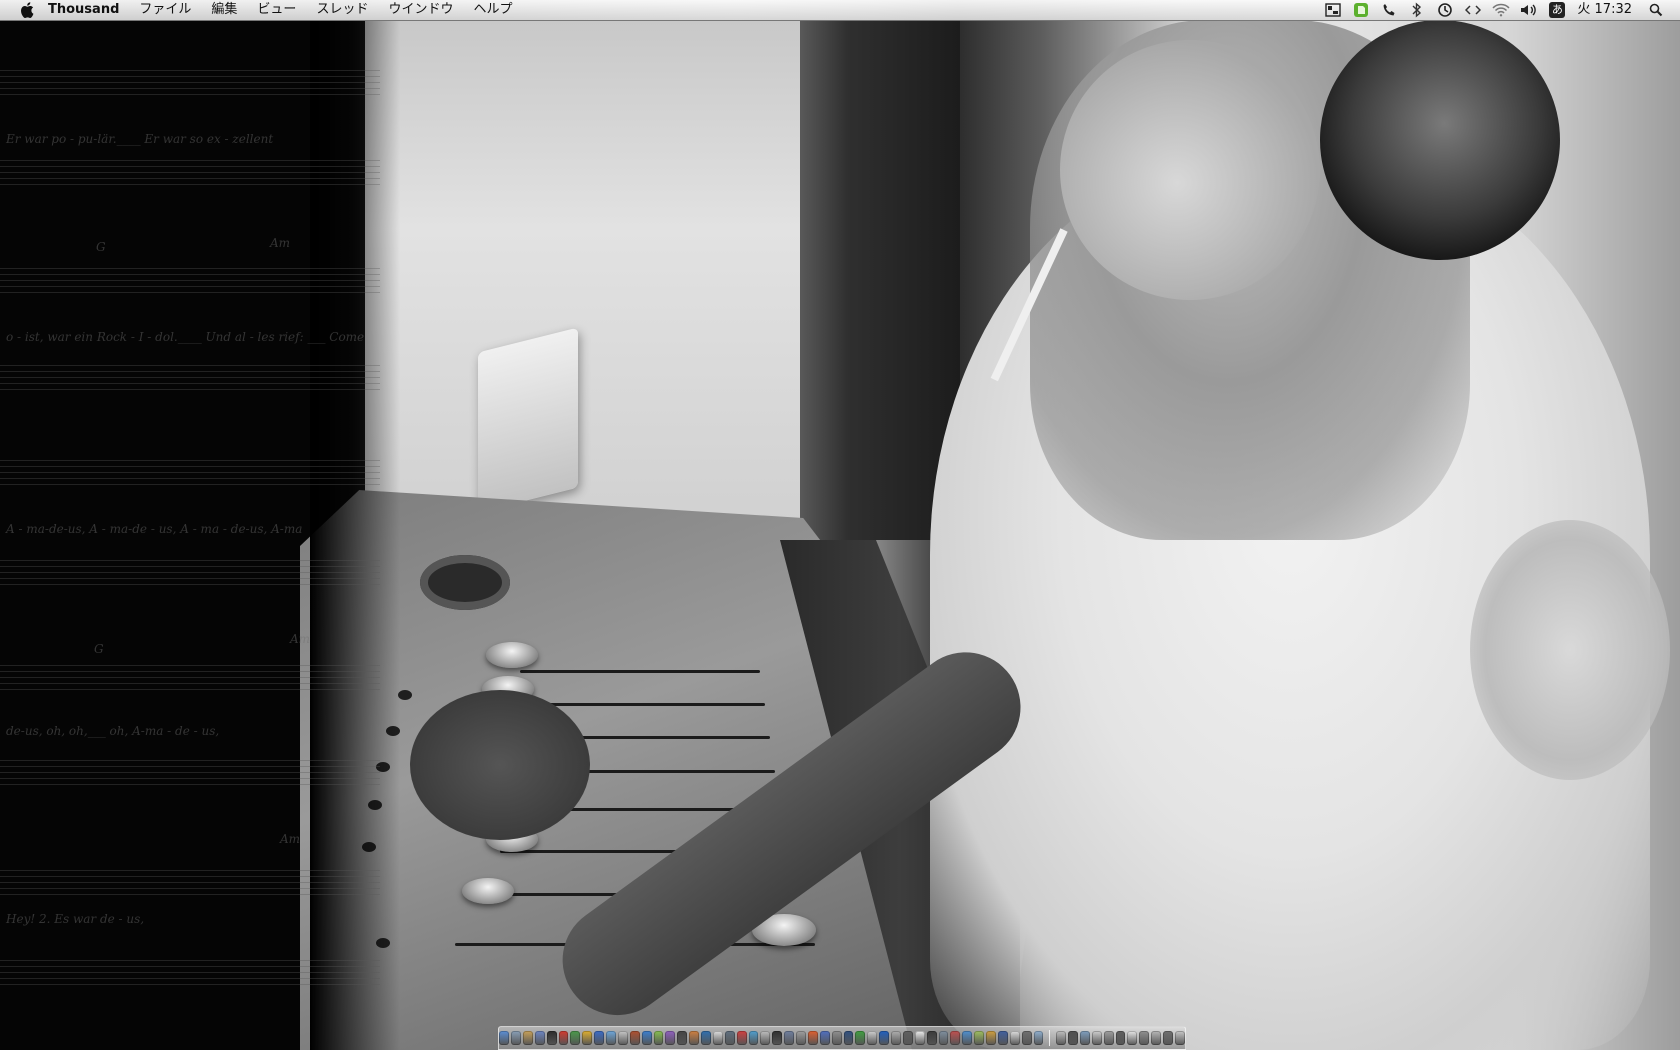  What do you see at coordinates (27, 10) in the screenshot?
I see `apple-menu-icon` at bounding box center [27, 10].